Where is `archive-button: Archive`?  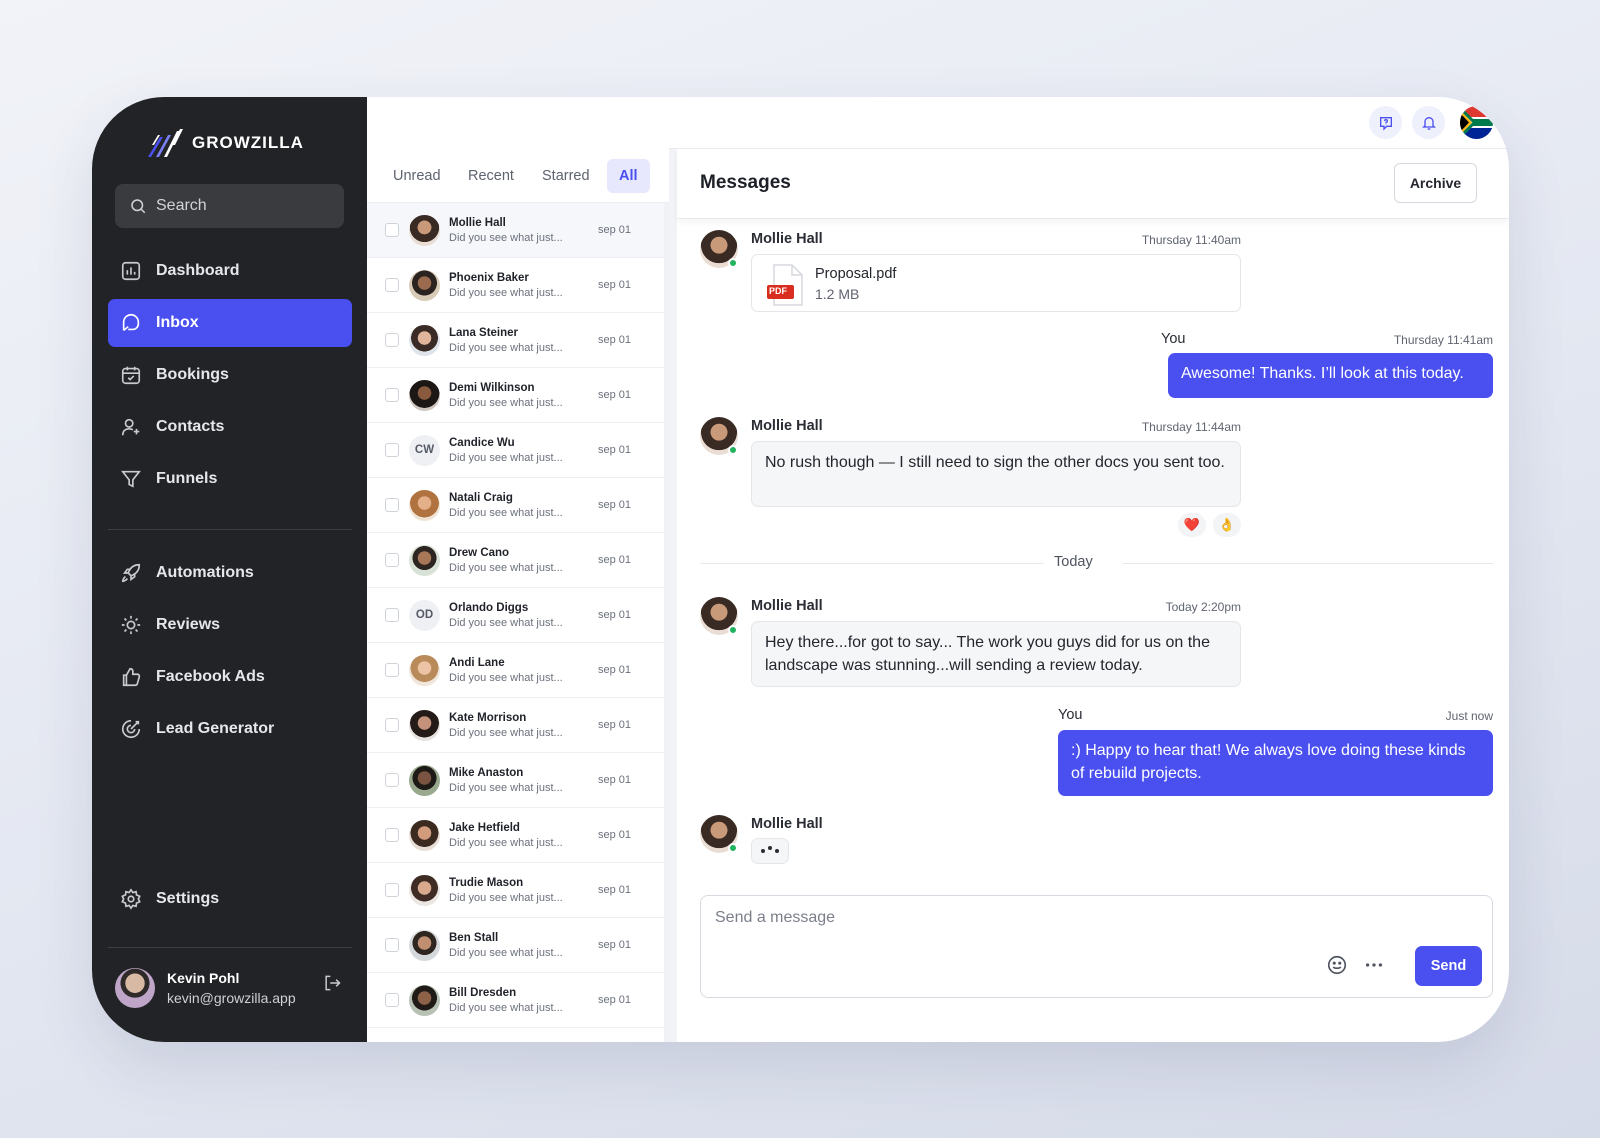 archive-button: Archive is located at coordinates (1435, 183).